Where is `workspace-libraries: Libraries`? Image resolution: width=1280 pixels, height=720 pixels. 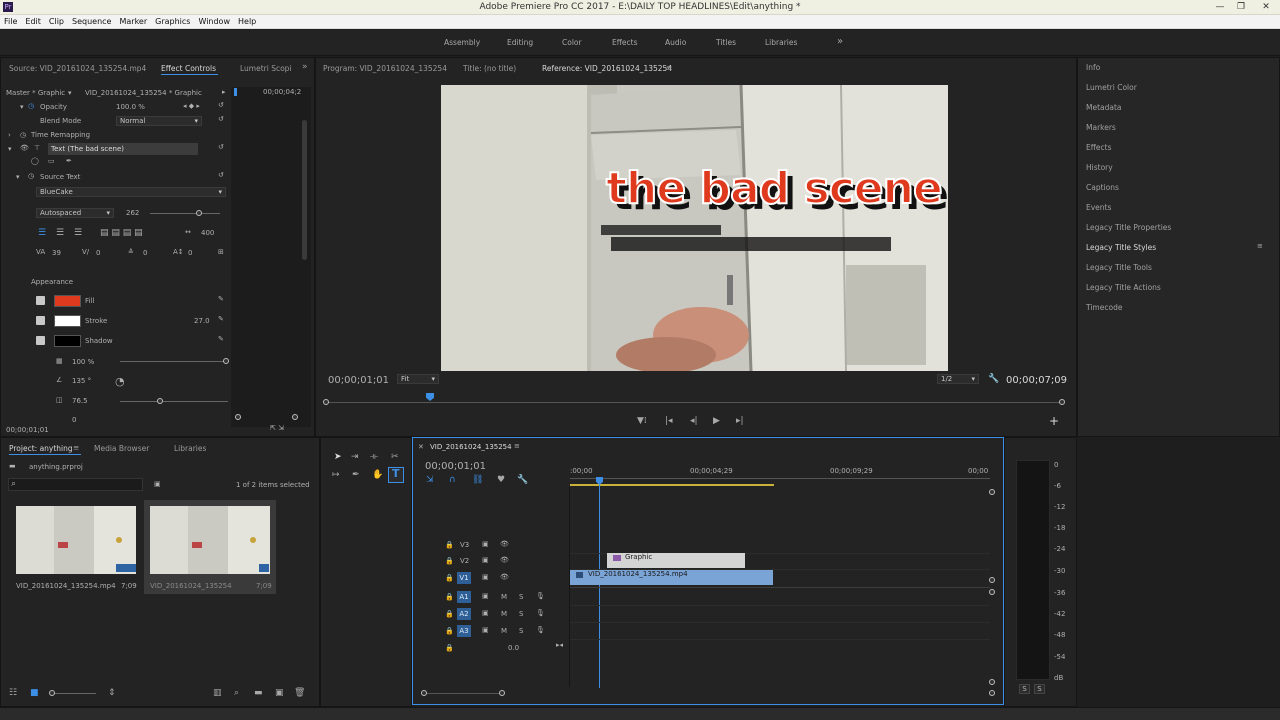
workspace-libraries: Libraries is located at coordinates (781, 42).